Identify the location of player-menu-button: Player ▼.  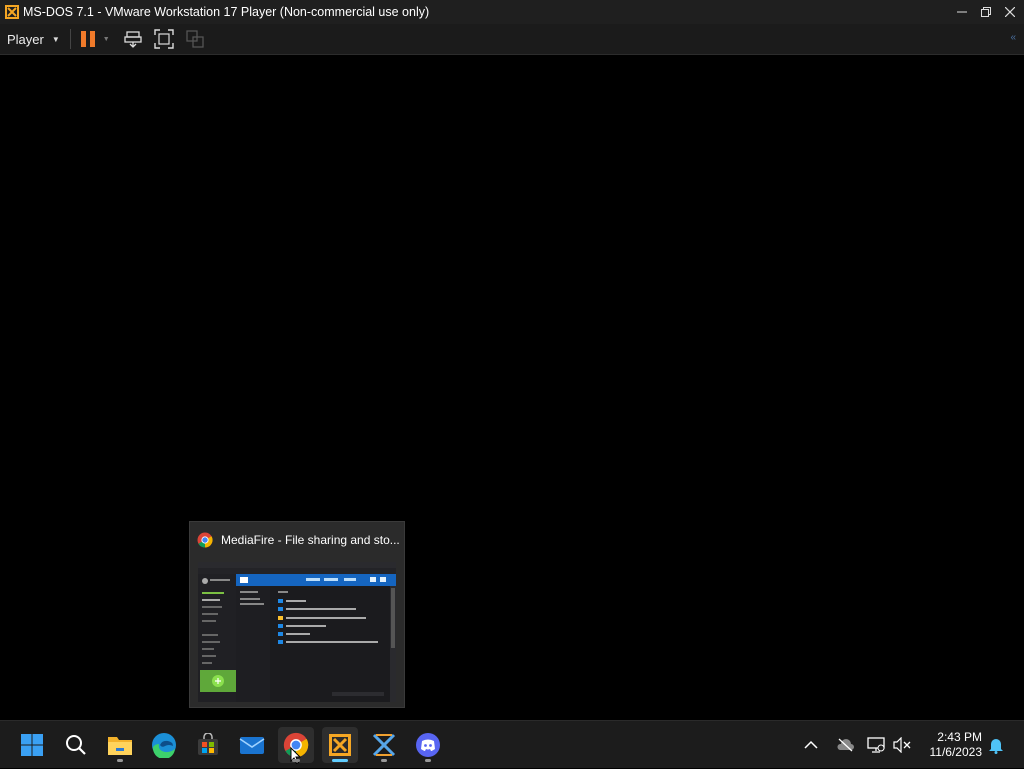
(30, 39).